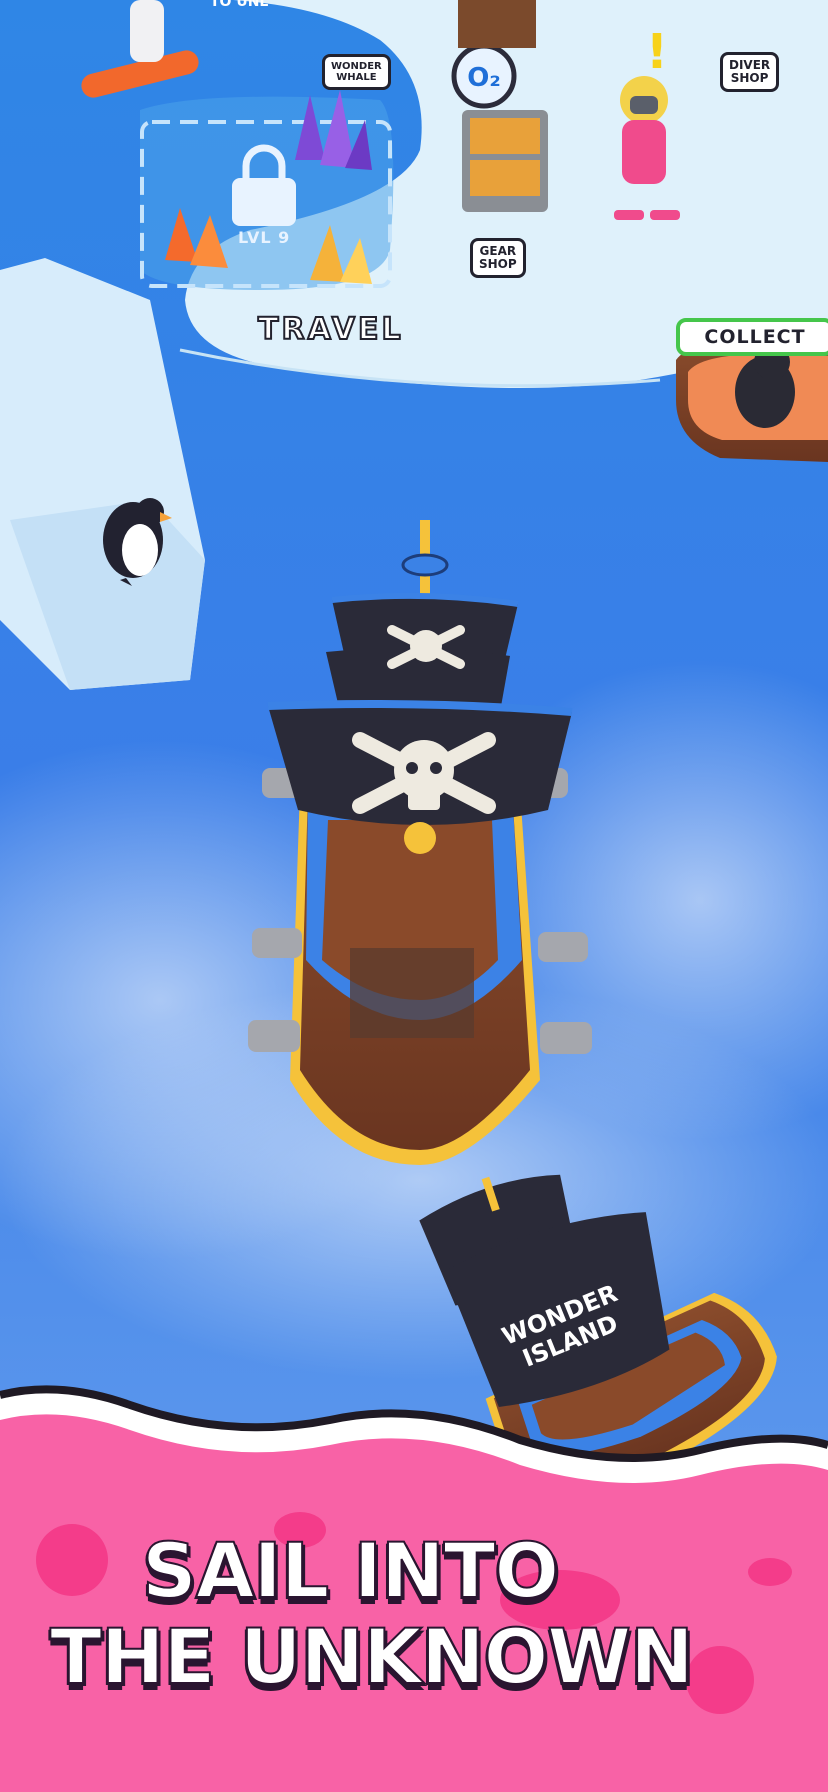 This screenshot has width=828, height=1792. Describe the element at coordinates (239, 5) in the screenshot. I see `unlock-hint-label: TO UNL` at that location.